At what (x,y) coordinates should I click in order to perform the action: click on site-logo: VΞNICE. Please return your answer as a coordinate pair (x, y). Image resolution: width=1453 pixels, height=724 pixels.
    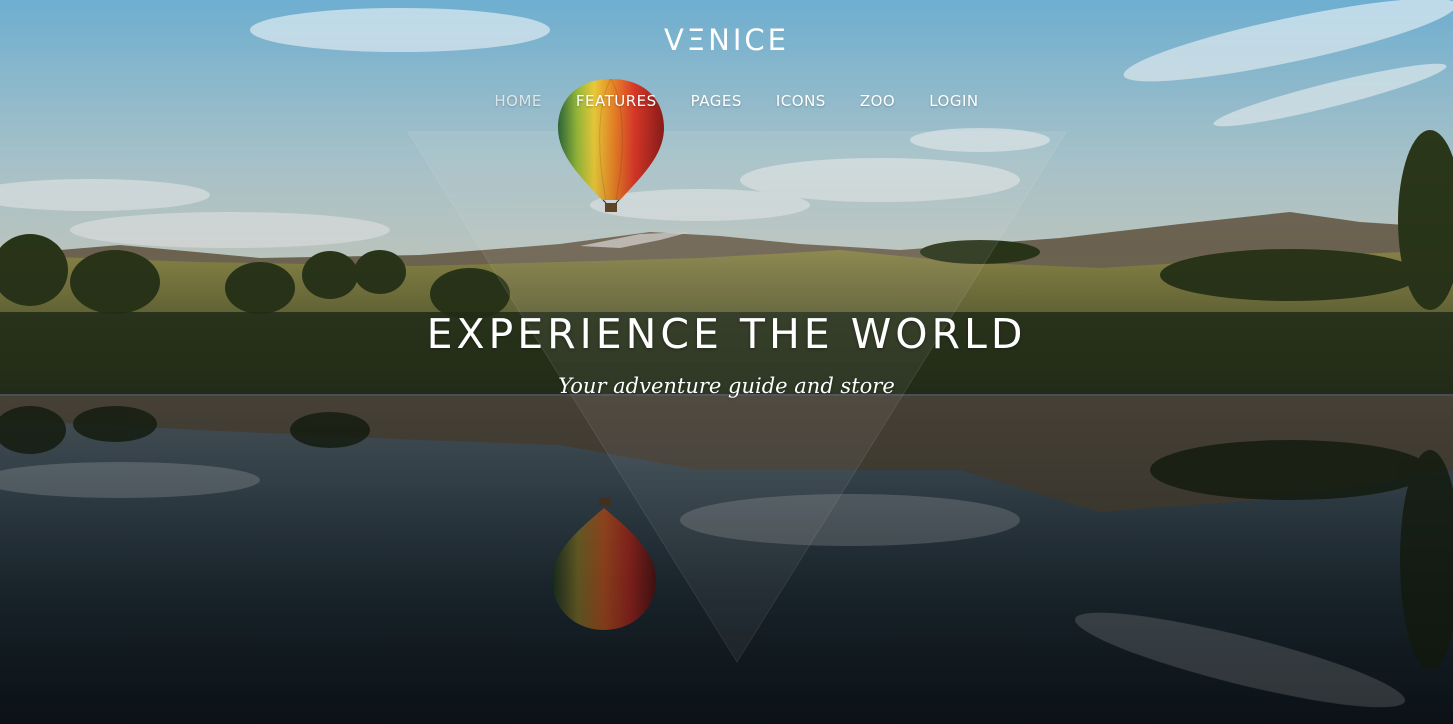
    Looking at the image, I should click on (726, 40).